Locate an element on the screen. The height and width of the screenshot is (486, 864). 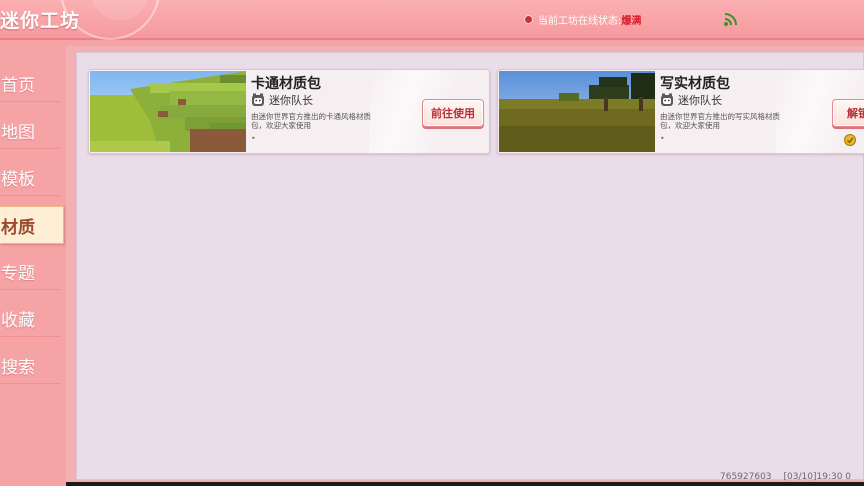
sidebar-item-label: 材质 is located at coordinates (18, 227).